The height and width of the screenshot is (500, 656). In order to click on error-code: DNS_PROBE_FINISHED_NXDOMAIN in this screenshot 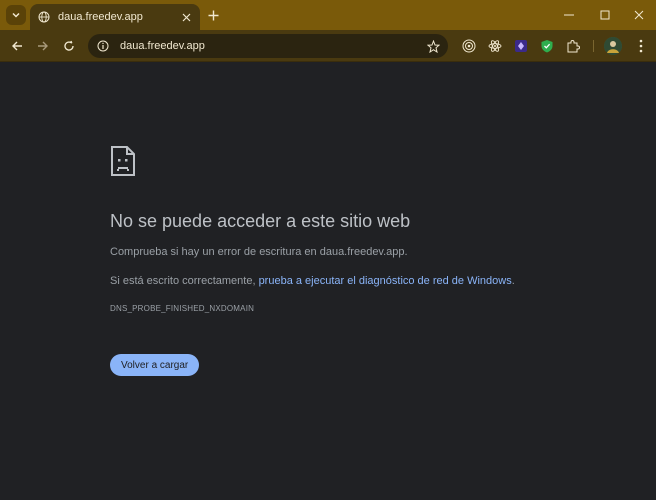, I will do `click(182, 308)`.